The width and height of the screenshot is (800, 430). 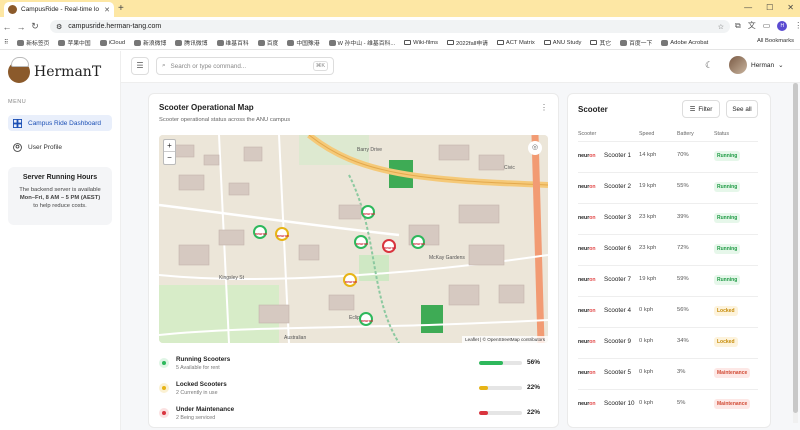 I want to click on table-row: neuron Scooter 10 0 kph 5% Maintenance, so click(x=668, y=404).